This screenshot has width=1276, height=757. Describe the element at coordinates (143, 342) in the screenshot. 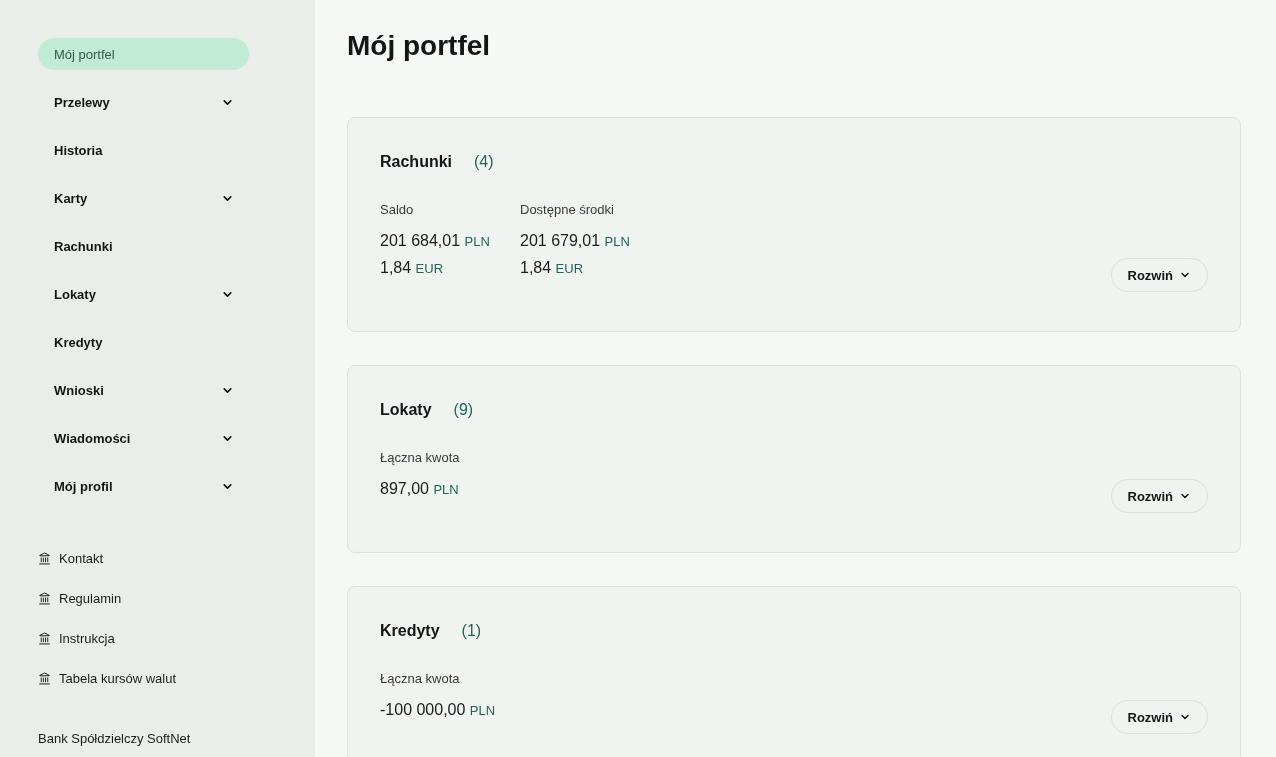

I see `nav-item: Kredyty` at that location.